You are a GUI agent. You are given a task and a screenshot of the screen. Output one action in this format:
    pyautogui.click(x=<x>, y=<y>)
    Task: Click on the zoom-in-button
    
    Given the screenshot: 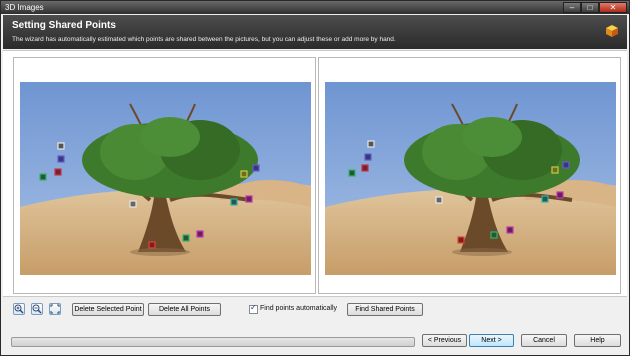 What is the action you would take?
    pyautogui.click(x=19, y=309)
    